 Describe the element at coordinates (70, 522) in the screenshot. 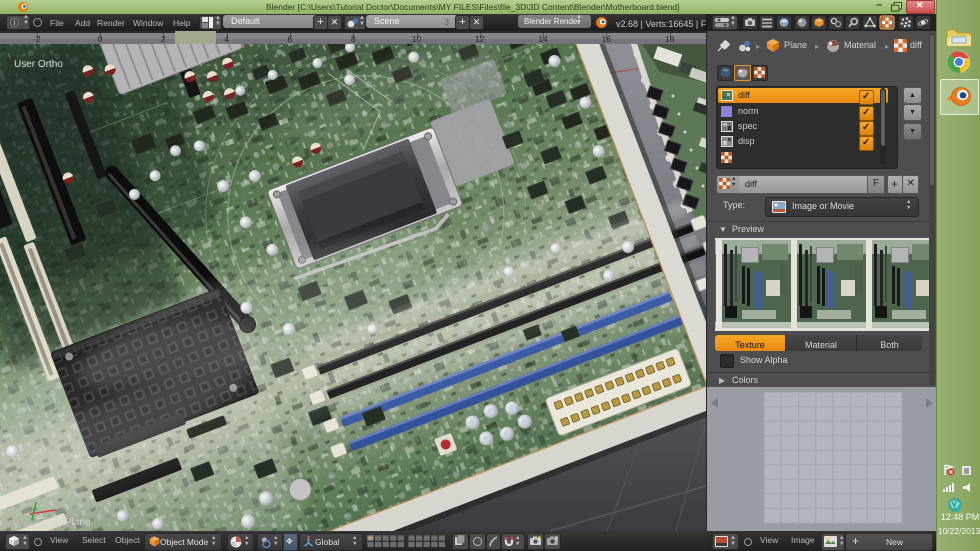

I see `svg-text: (1) Plane` at that location.